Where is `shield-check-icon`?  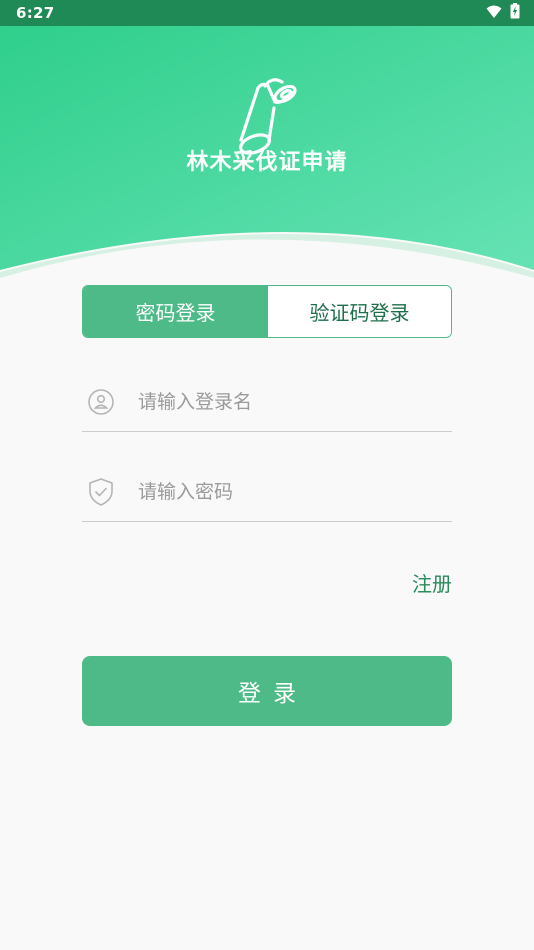 shield-check-icon is located at coordinates (101, 492).